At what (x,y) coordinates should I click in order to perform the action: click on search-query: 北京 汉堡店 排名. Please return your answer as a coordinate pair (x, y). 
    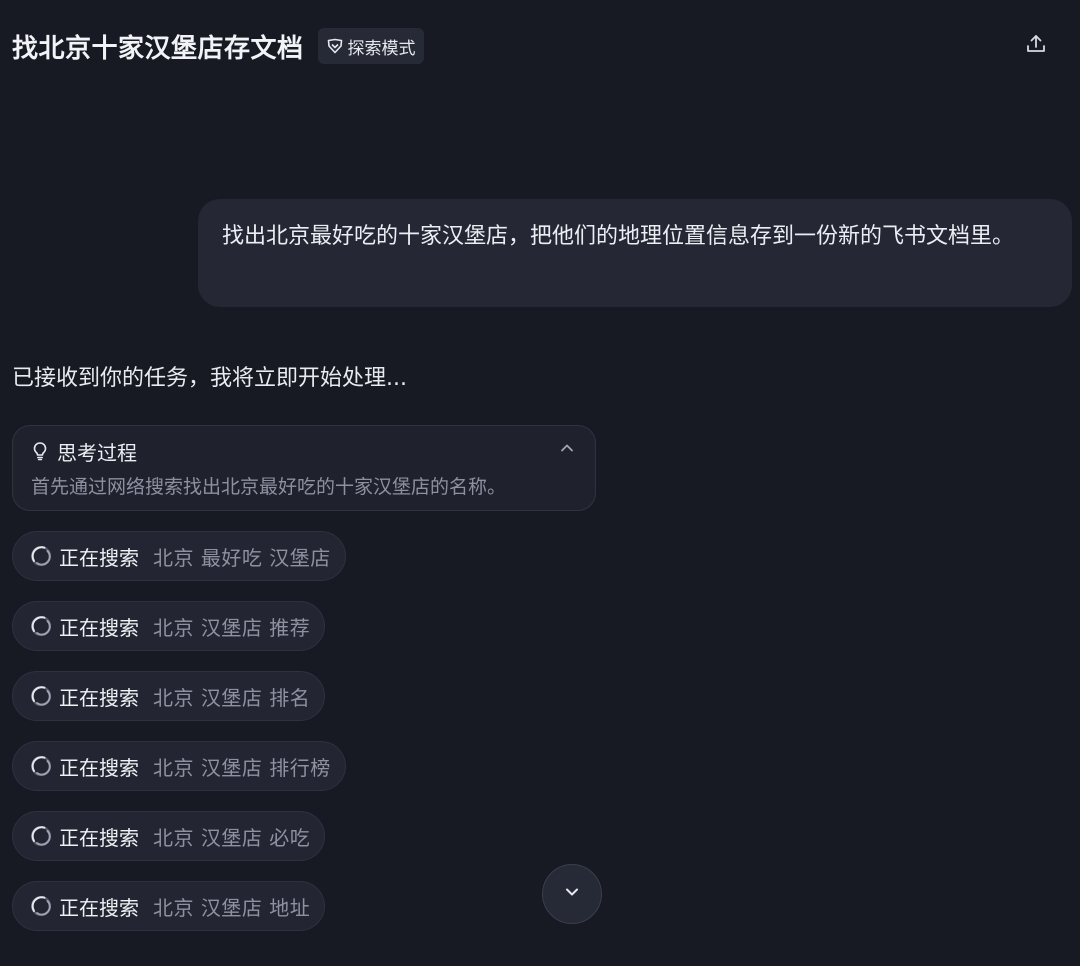
    Looking at the image, I should click on (232, 697).